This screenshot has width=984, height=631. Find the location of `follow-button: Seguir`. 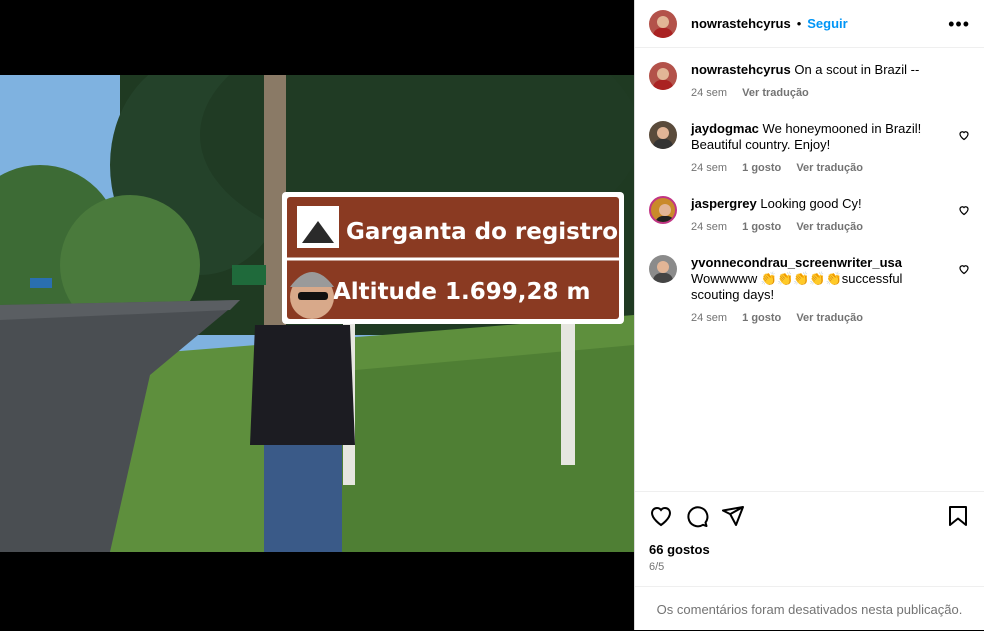

follow-button: Seguir is located at coordinates (827, 23).